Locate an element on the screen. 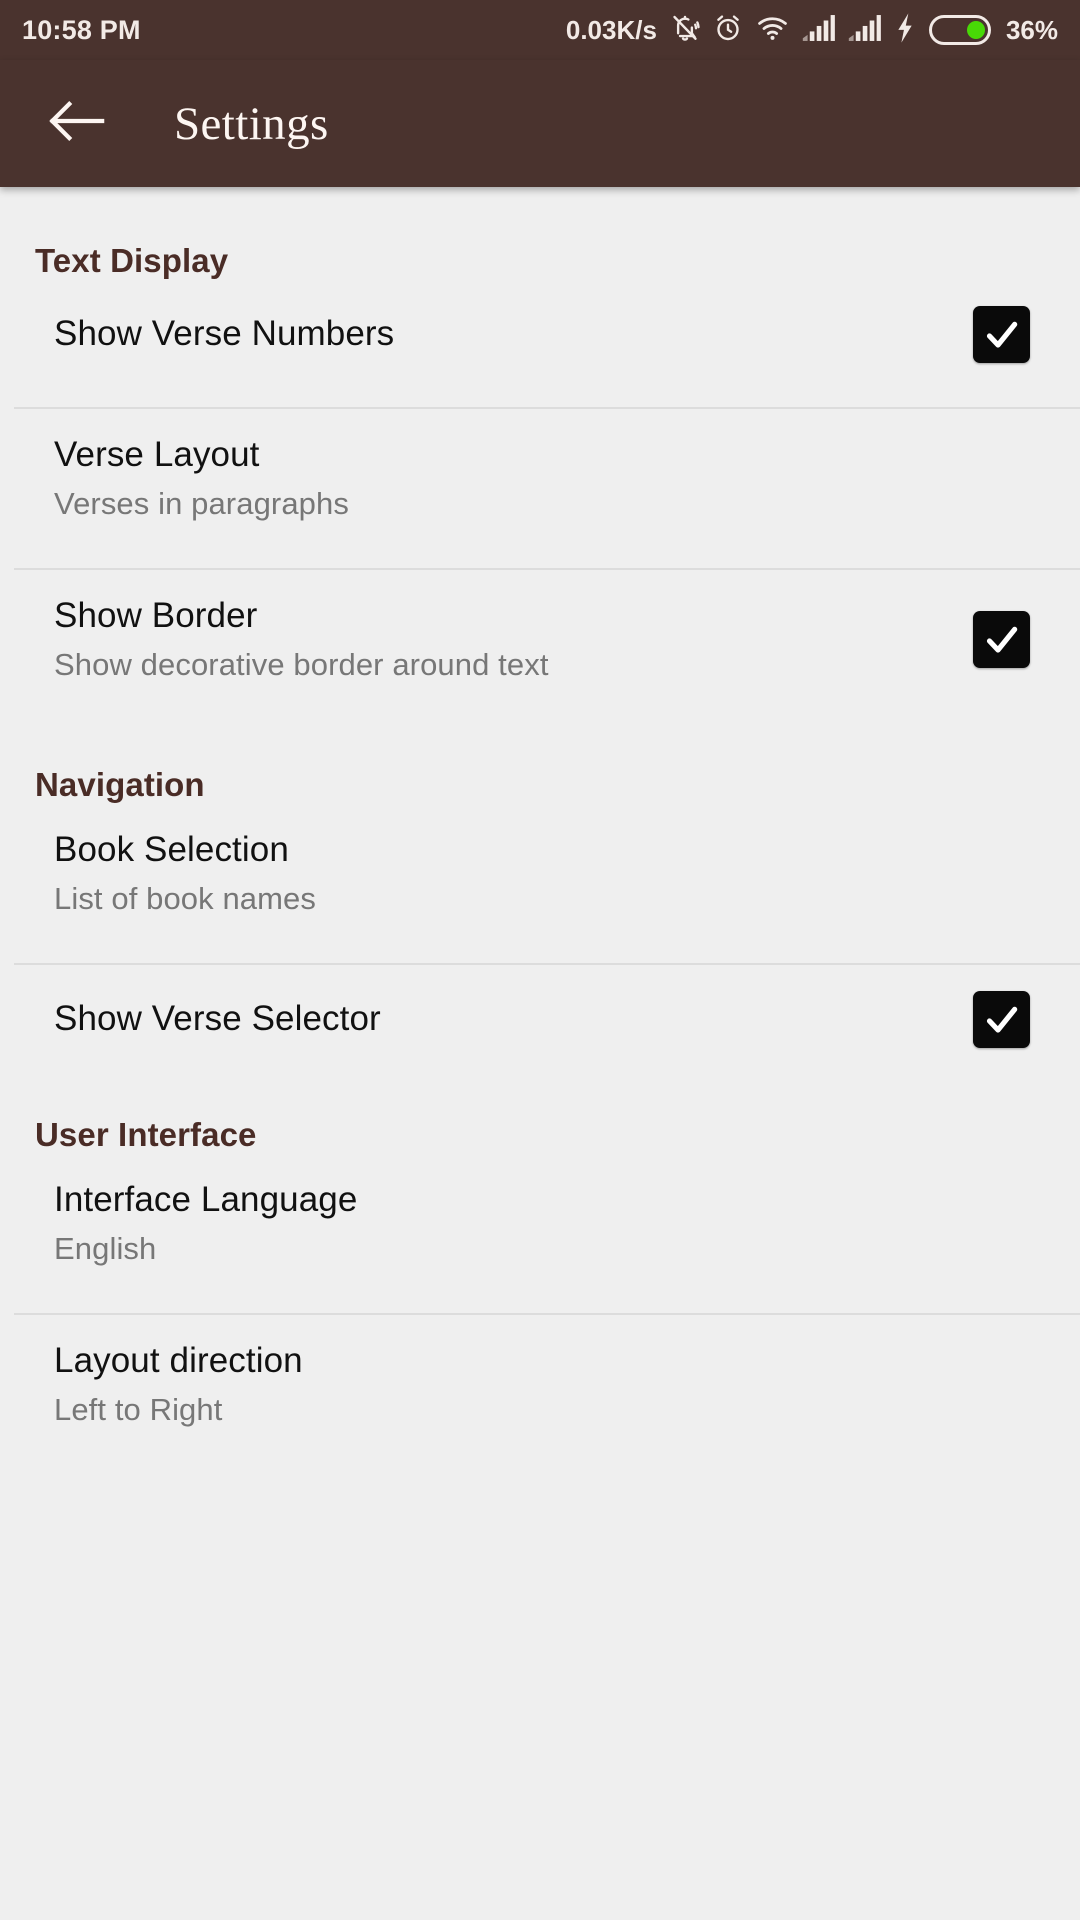 The image size is (1080, 1920). app-bar: Settings is located at coordinates (540, 123).